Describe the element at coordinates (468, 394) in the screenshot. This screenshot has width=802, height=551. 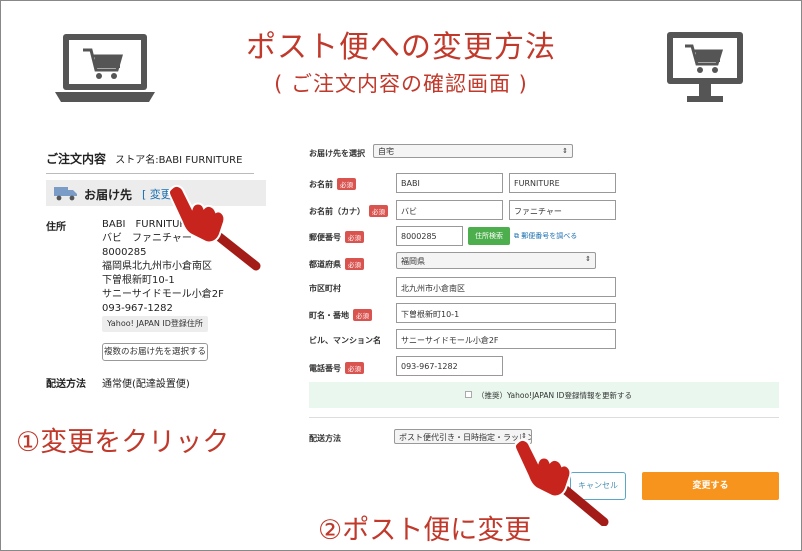
I see `yahoo-update-checkbox` at that location.